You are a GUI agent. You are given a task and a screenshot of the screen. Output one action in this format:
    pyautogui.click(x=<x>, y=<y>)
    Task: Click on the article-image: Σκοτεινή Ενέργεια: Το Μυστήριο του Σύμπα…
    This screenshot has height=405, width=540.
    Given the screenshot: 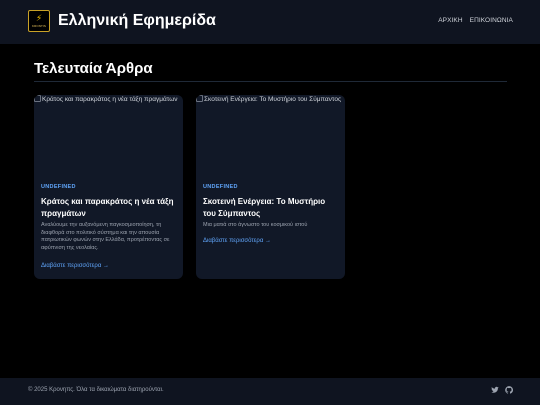 What is the action you would take?
    pyautogui.click(x=270, y=137)
    